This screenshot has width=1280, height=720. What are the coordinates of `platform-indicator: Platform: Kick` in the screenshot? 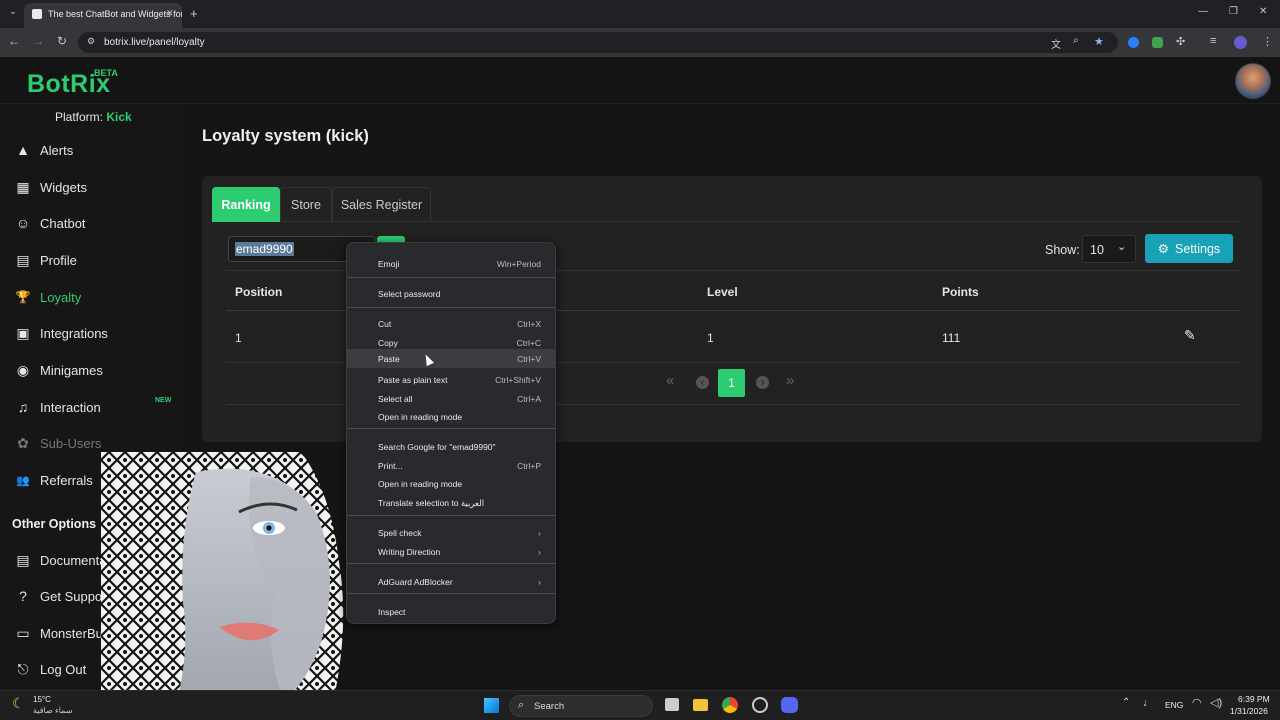 It's located at (93, 117).